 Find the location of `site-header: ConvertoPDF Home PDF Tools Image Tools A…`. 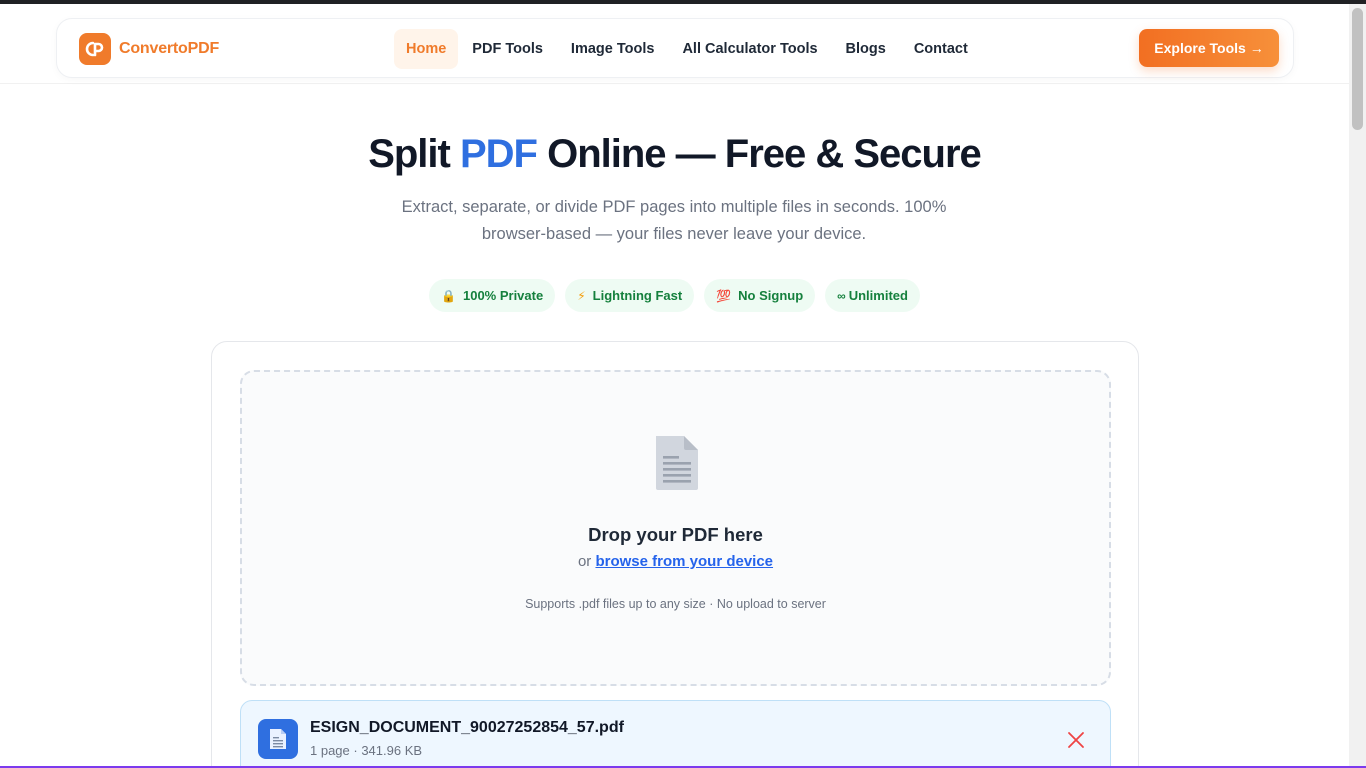

site-header: ConvertoPDF Home PDF Tools Image Tools A… is located at coordinates (674, 44).